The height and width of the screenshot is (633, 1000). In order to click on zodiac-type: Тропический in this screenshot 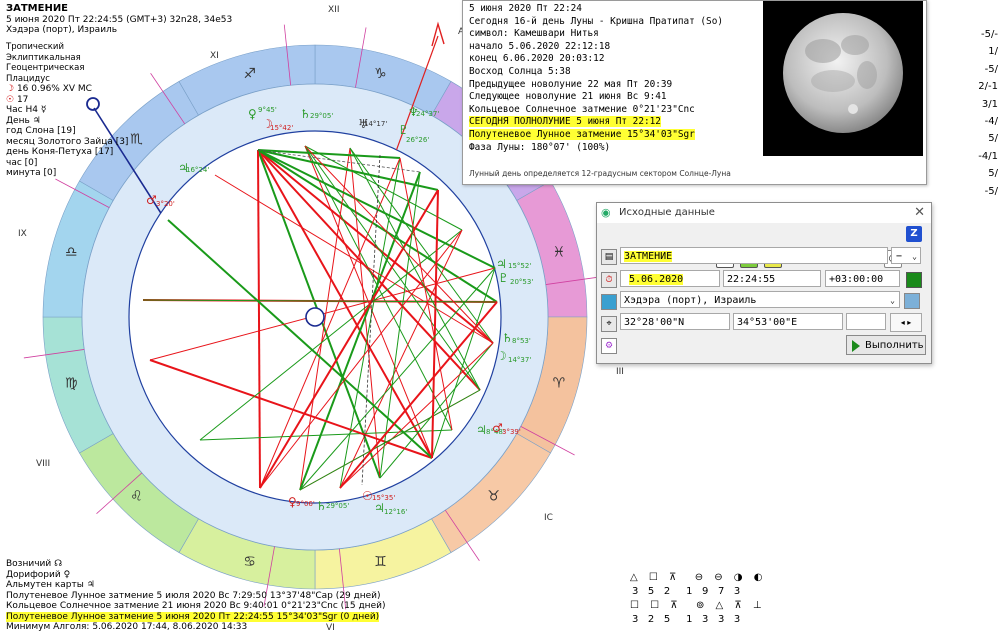, I will do `click(35, 47)`.